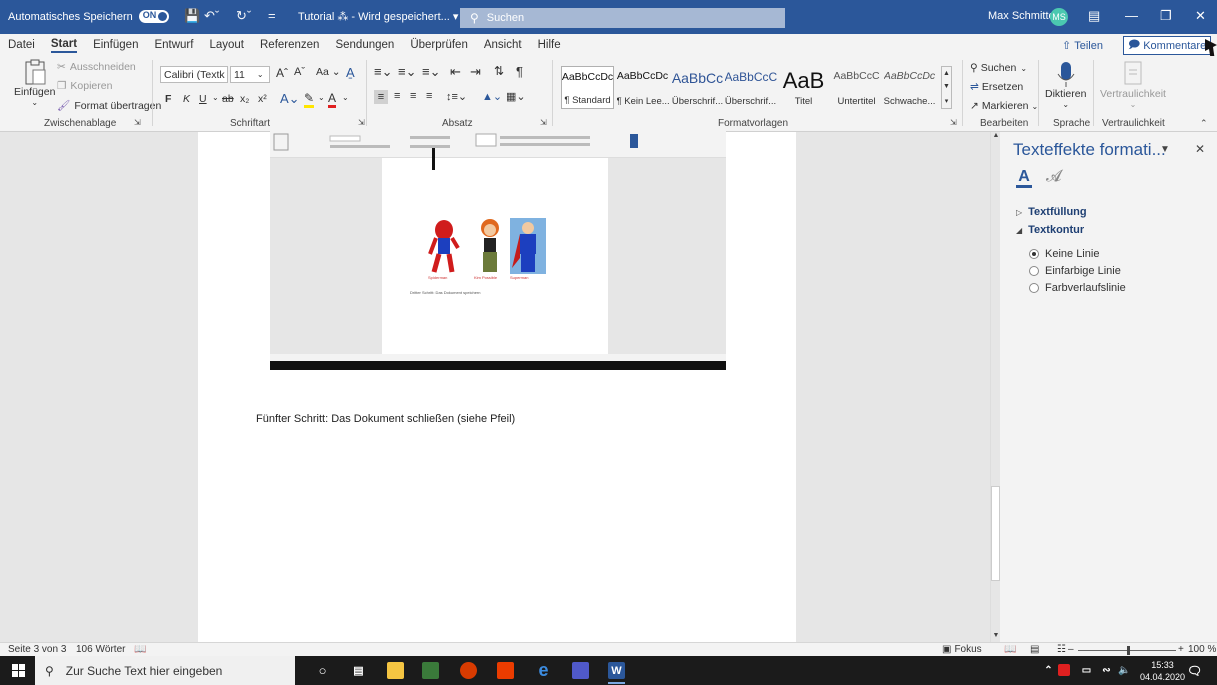 The height and width of the screenshot is (685, 1217). What do you see at coordinates (361, 122) in the screenshot?
I see `font-launcher-icon: ⇲` at bounding box center [361, 122].